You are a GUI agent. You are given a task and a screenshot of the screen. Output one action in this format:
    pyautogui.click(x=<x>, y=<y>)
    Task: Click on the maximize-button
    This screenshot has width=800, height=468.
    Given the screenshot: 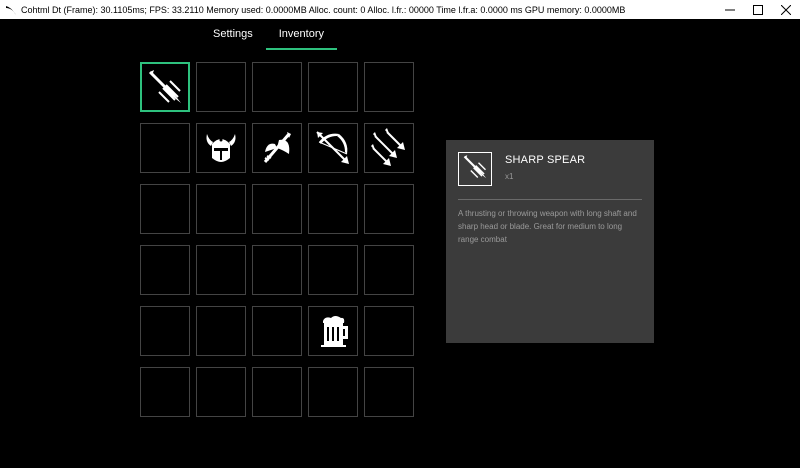 What is the action you would take?
    pyautogui.click(x=758, y=9)
    